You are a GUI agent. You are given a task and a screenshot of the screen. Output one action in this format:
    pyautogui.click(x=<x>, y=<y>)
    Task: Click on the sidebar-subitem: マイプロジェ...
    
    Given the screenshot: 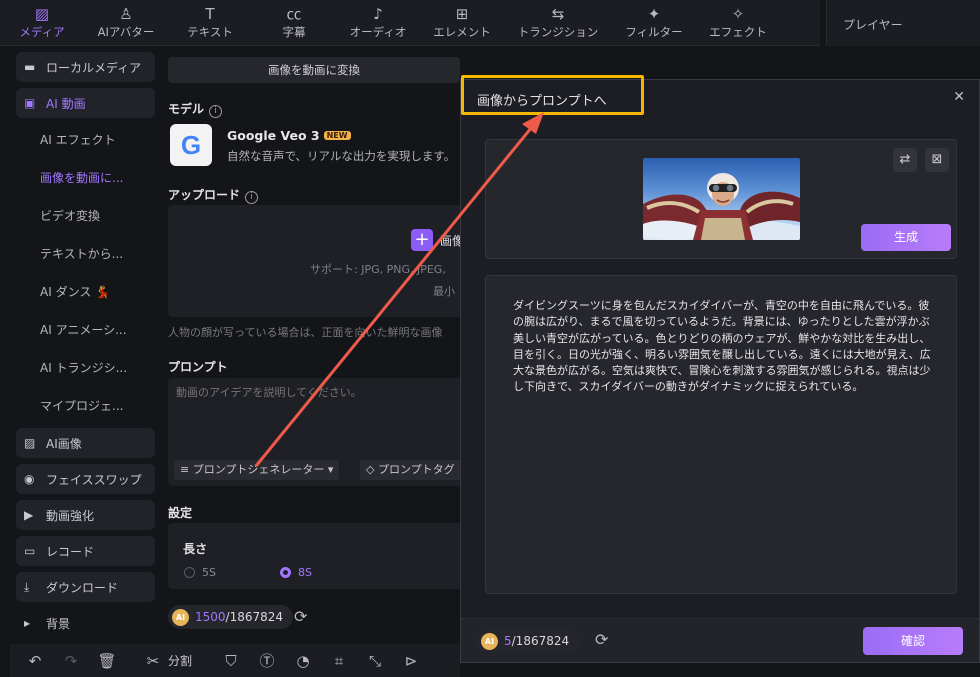 What is the action you would take?
    pyautogui.click(x=85, y=405)
    